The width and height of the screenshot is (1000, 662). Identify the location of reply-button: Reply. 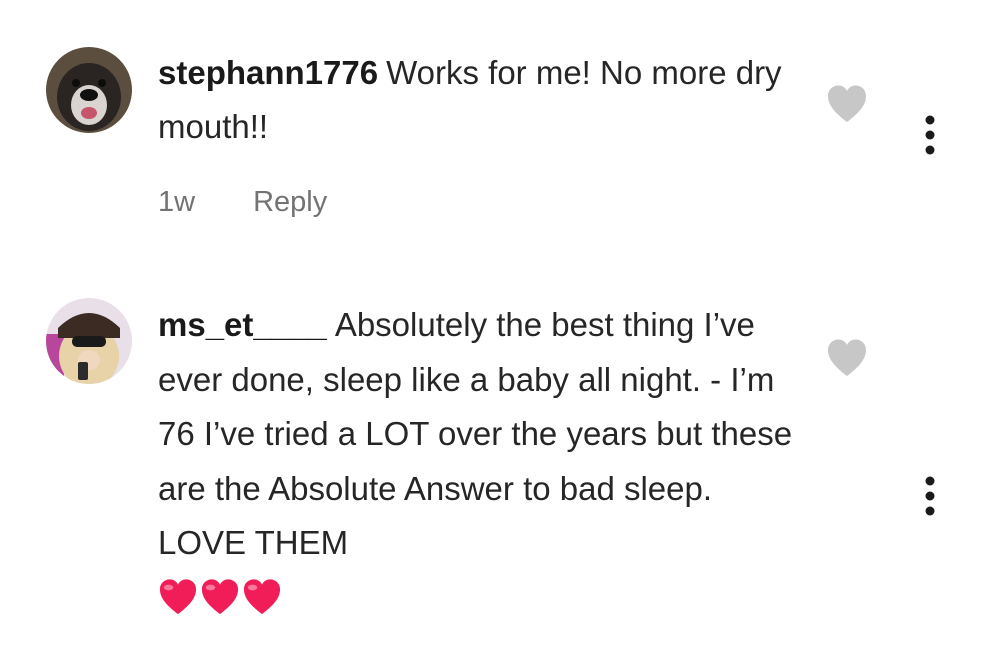
(290, 202).